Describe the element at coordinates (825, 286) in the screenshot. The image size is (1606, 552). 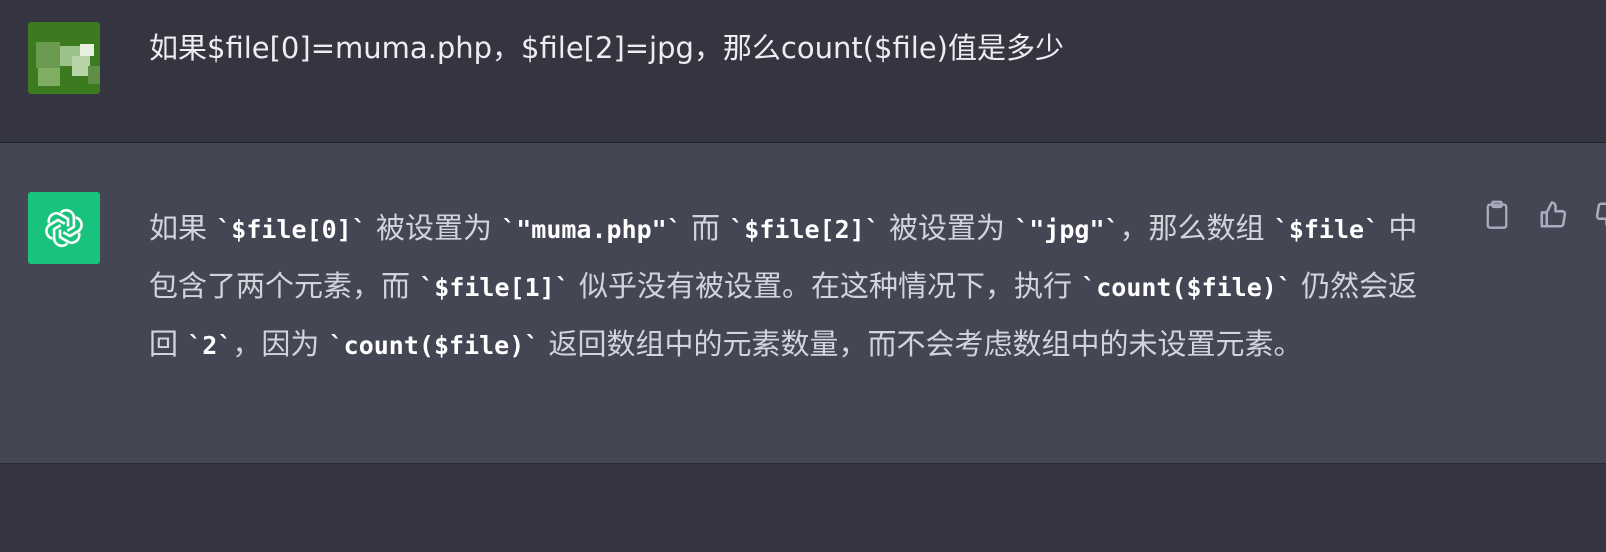
I see `text-segment: 似乎没有被设置。在这种情况下，执行` at that location.